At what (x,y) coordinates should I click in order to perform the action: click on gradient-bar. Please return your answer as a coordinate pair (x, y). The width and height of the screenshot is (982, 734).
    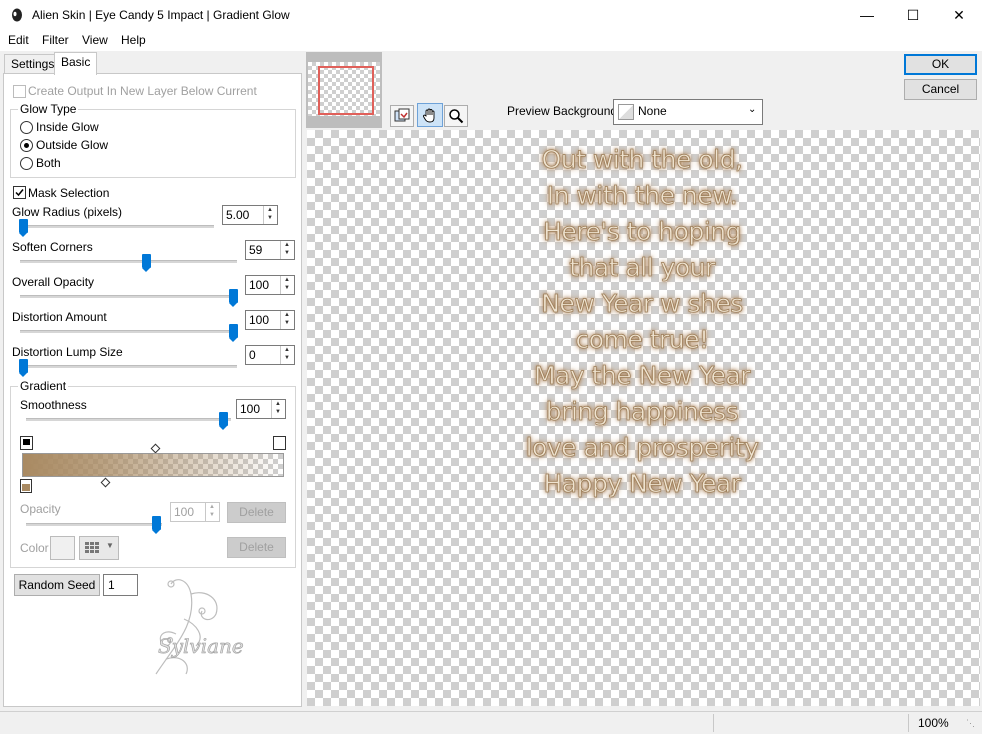
    Looking at the image, I should click on (153, 465).